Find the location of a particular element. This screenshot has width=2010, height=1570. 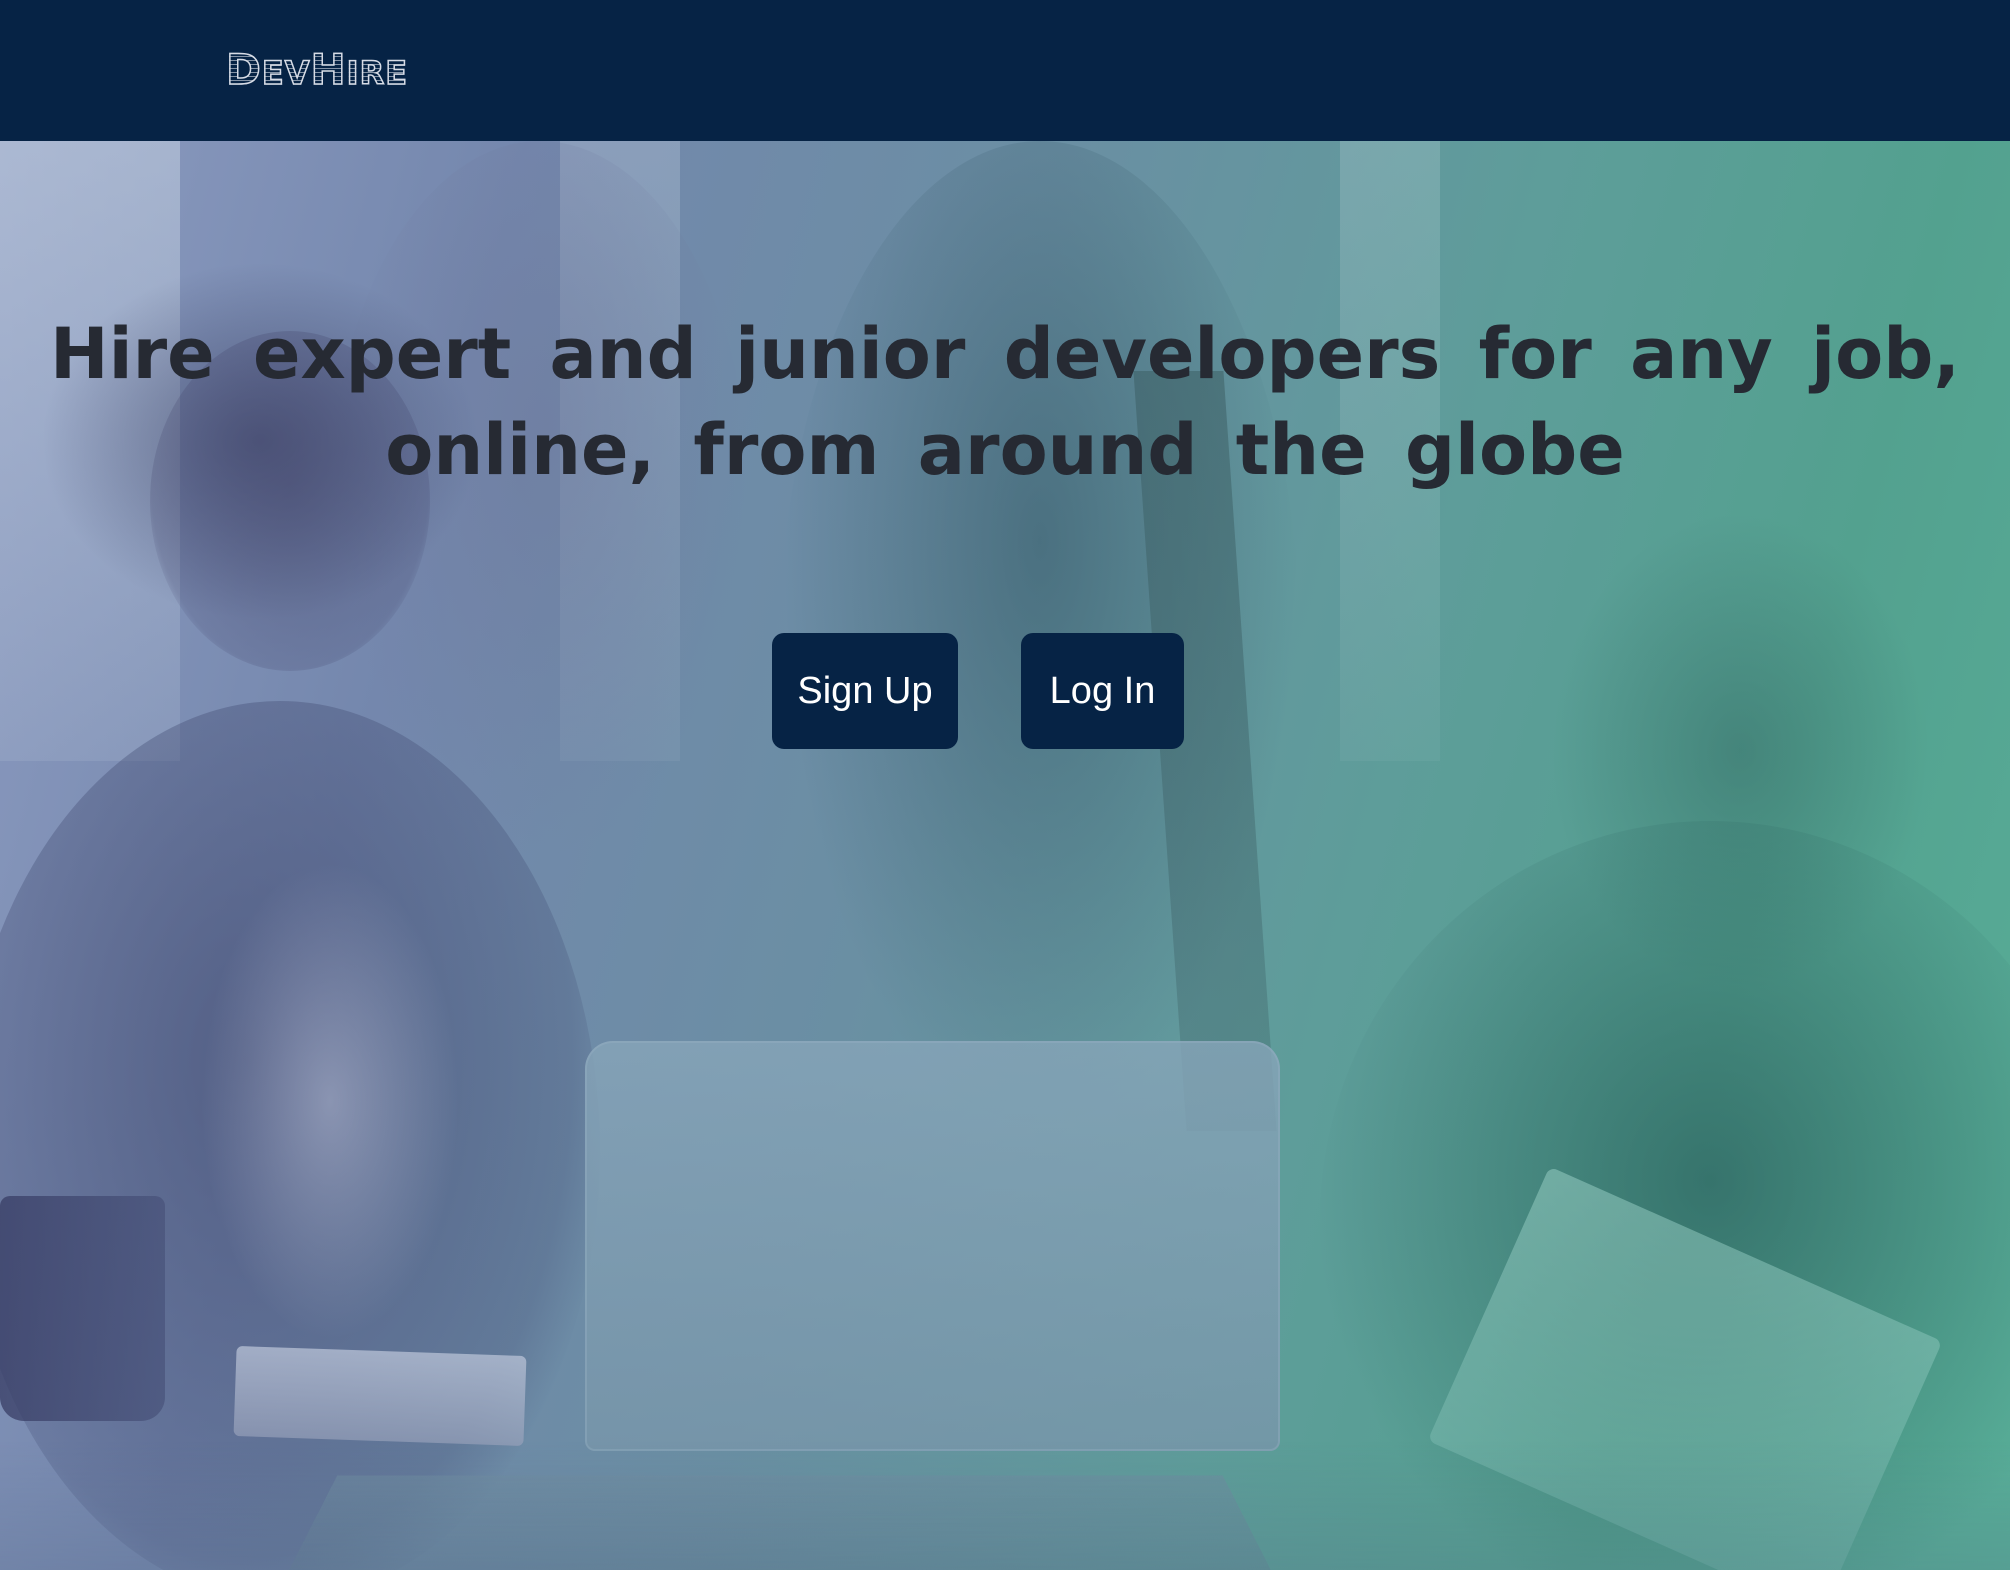

devhire-logo: DEVHIRE is located at coordinates (317, 70).